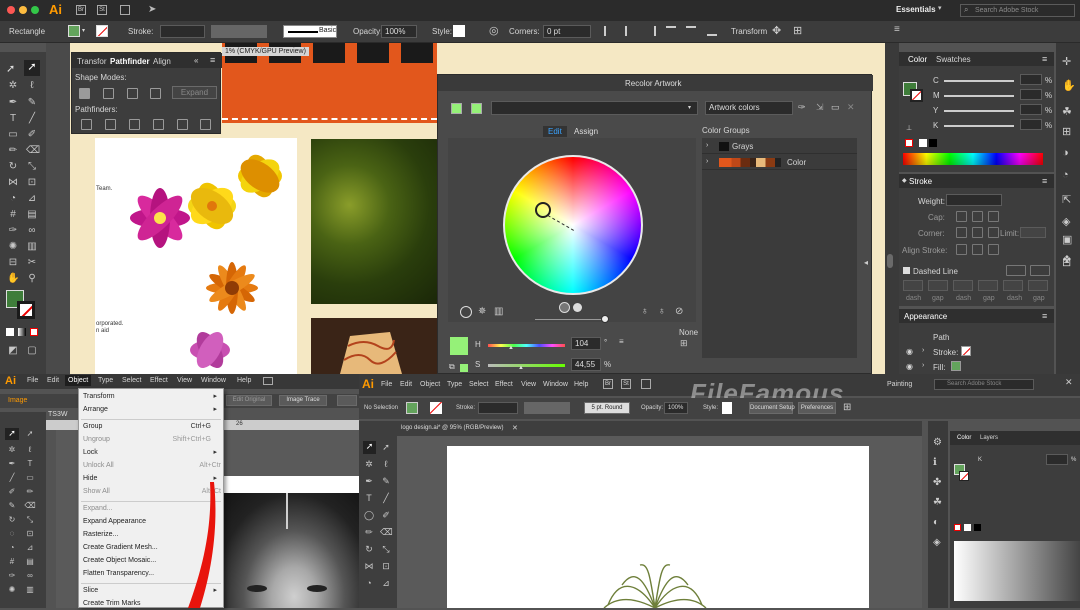  Describe the element at coordinates (909, 128) in the screenshot. I see `swap-none-icon: ⊥` at that location.